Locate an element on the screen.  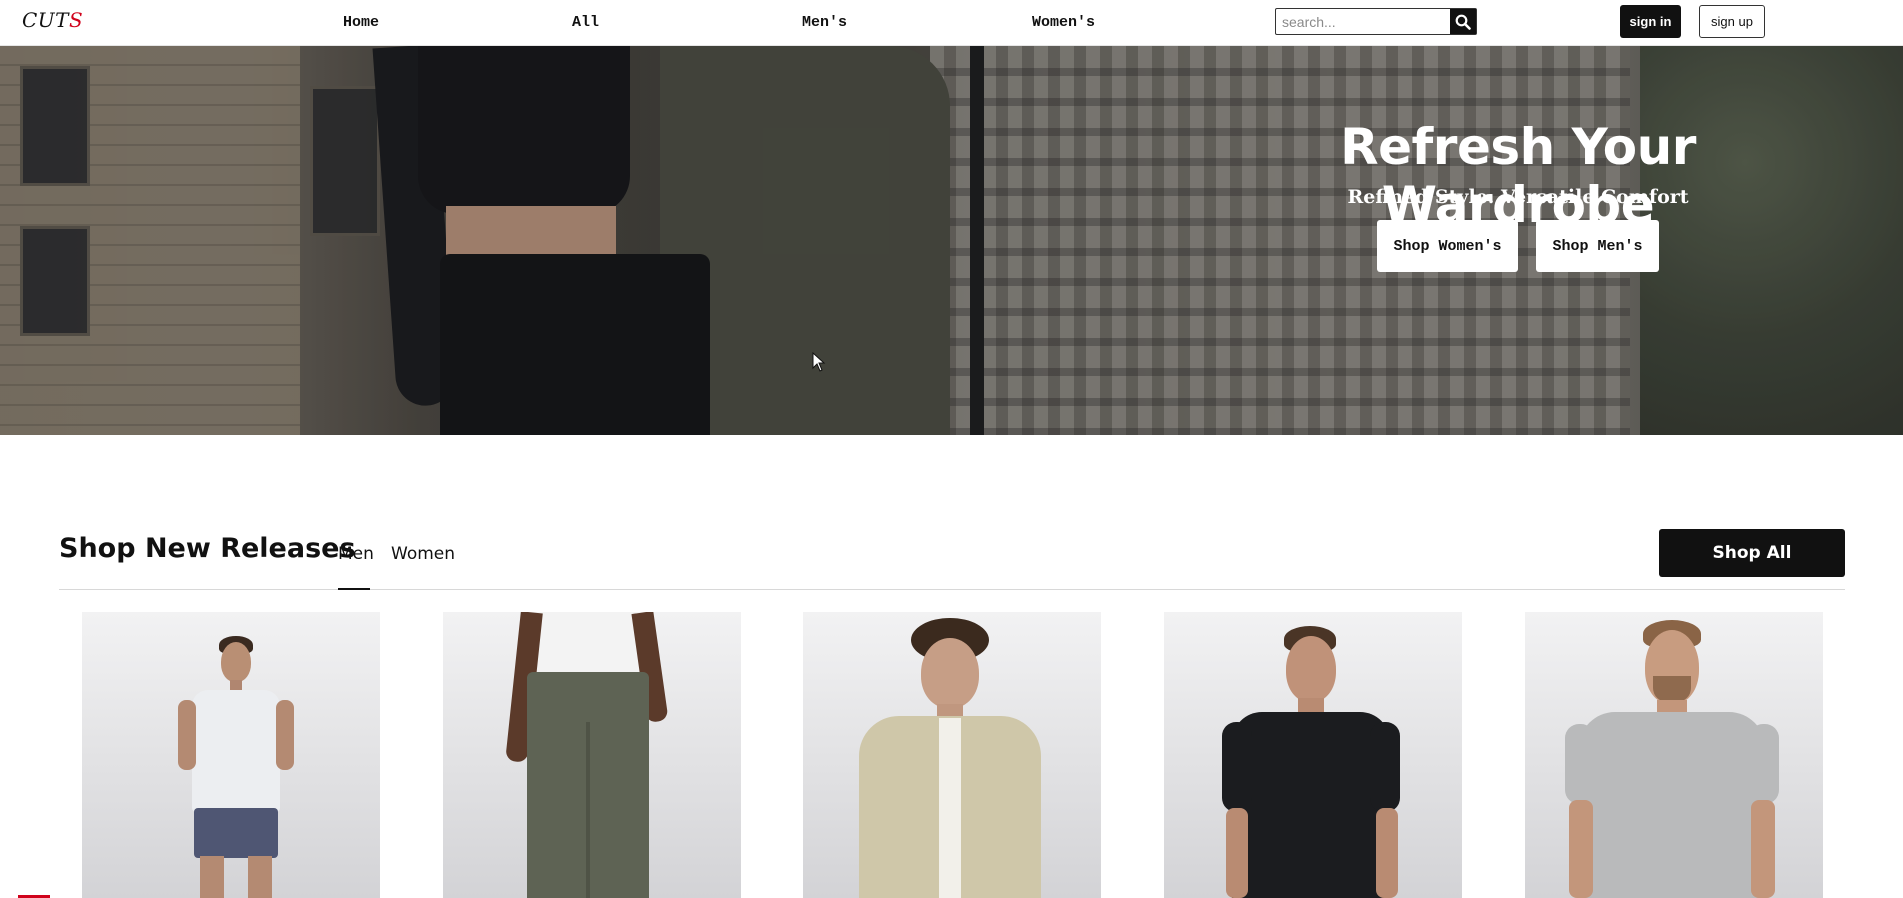
logo-main-text: CUT is located at coordinates (45, 20).